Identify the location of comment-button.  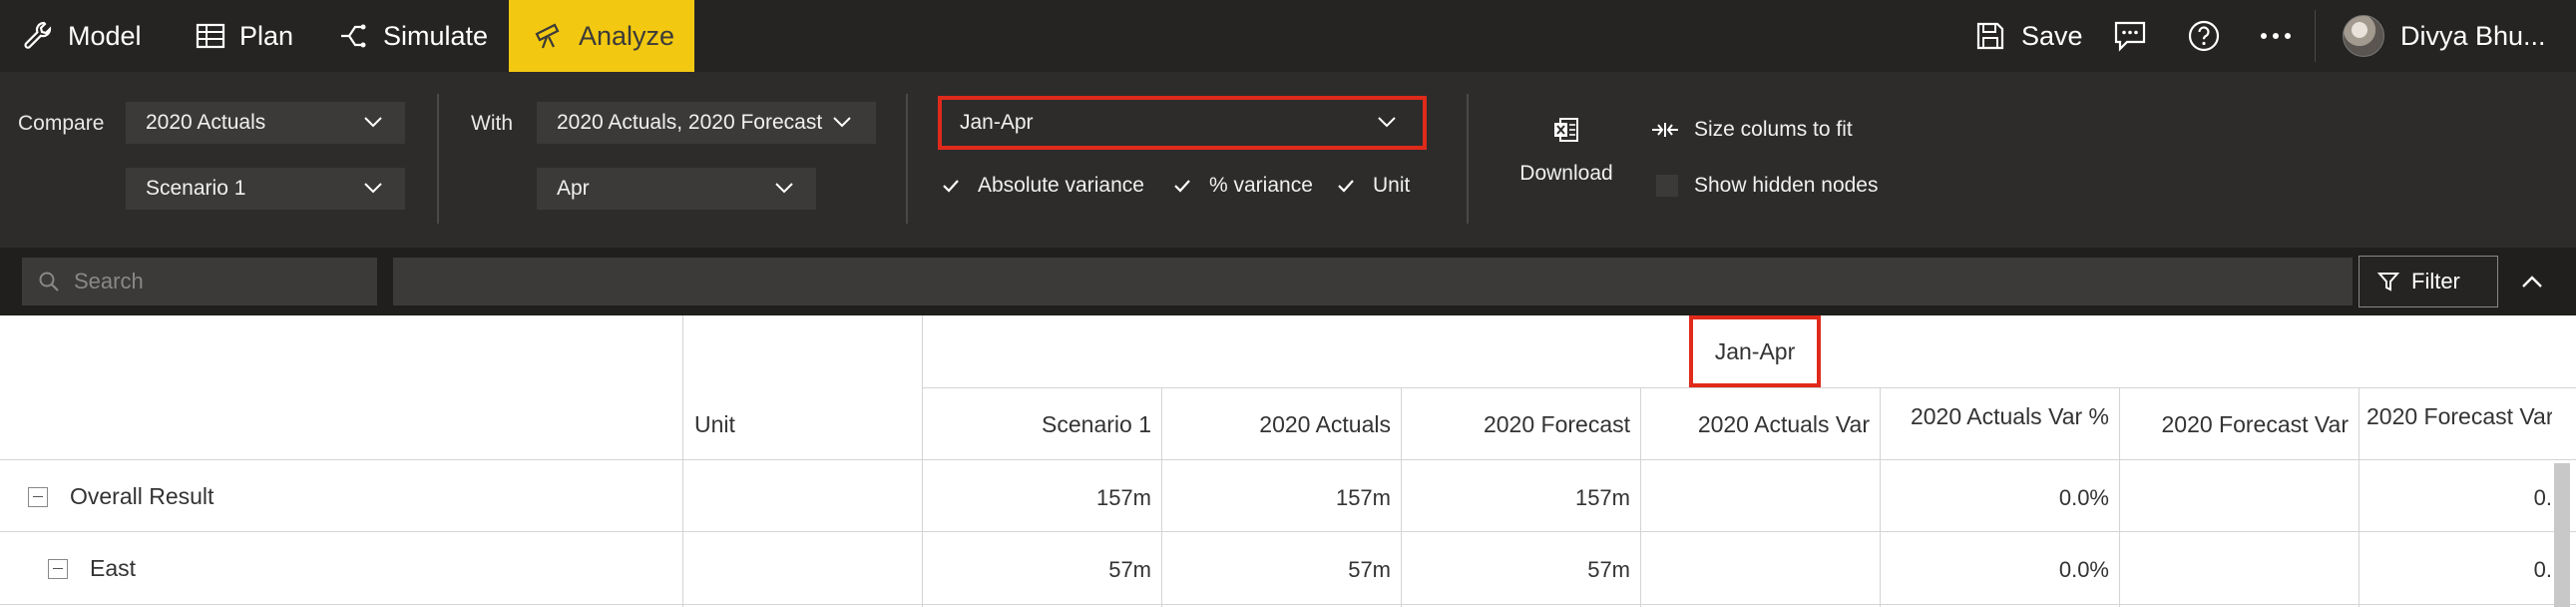
(2130, 36).